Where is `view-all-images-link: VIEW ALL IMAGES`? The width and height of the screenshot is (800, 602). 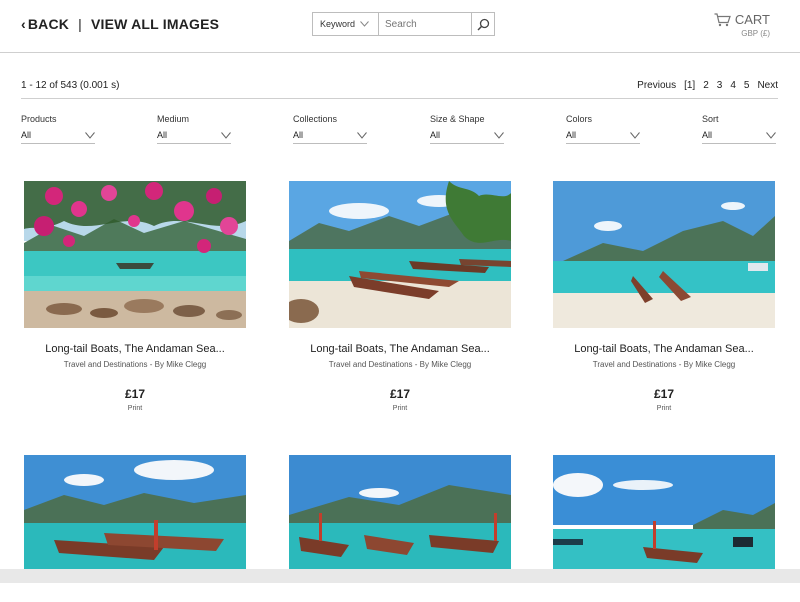
view-all-images-link: VIEW ALL IMAGES is located at coordinates (155, 24).